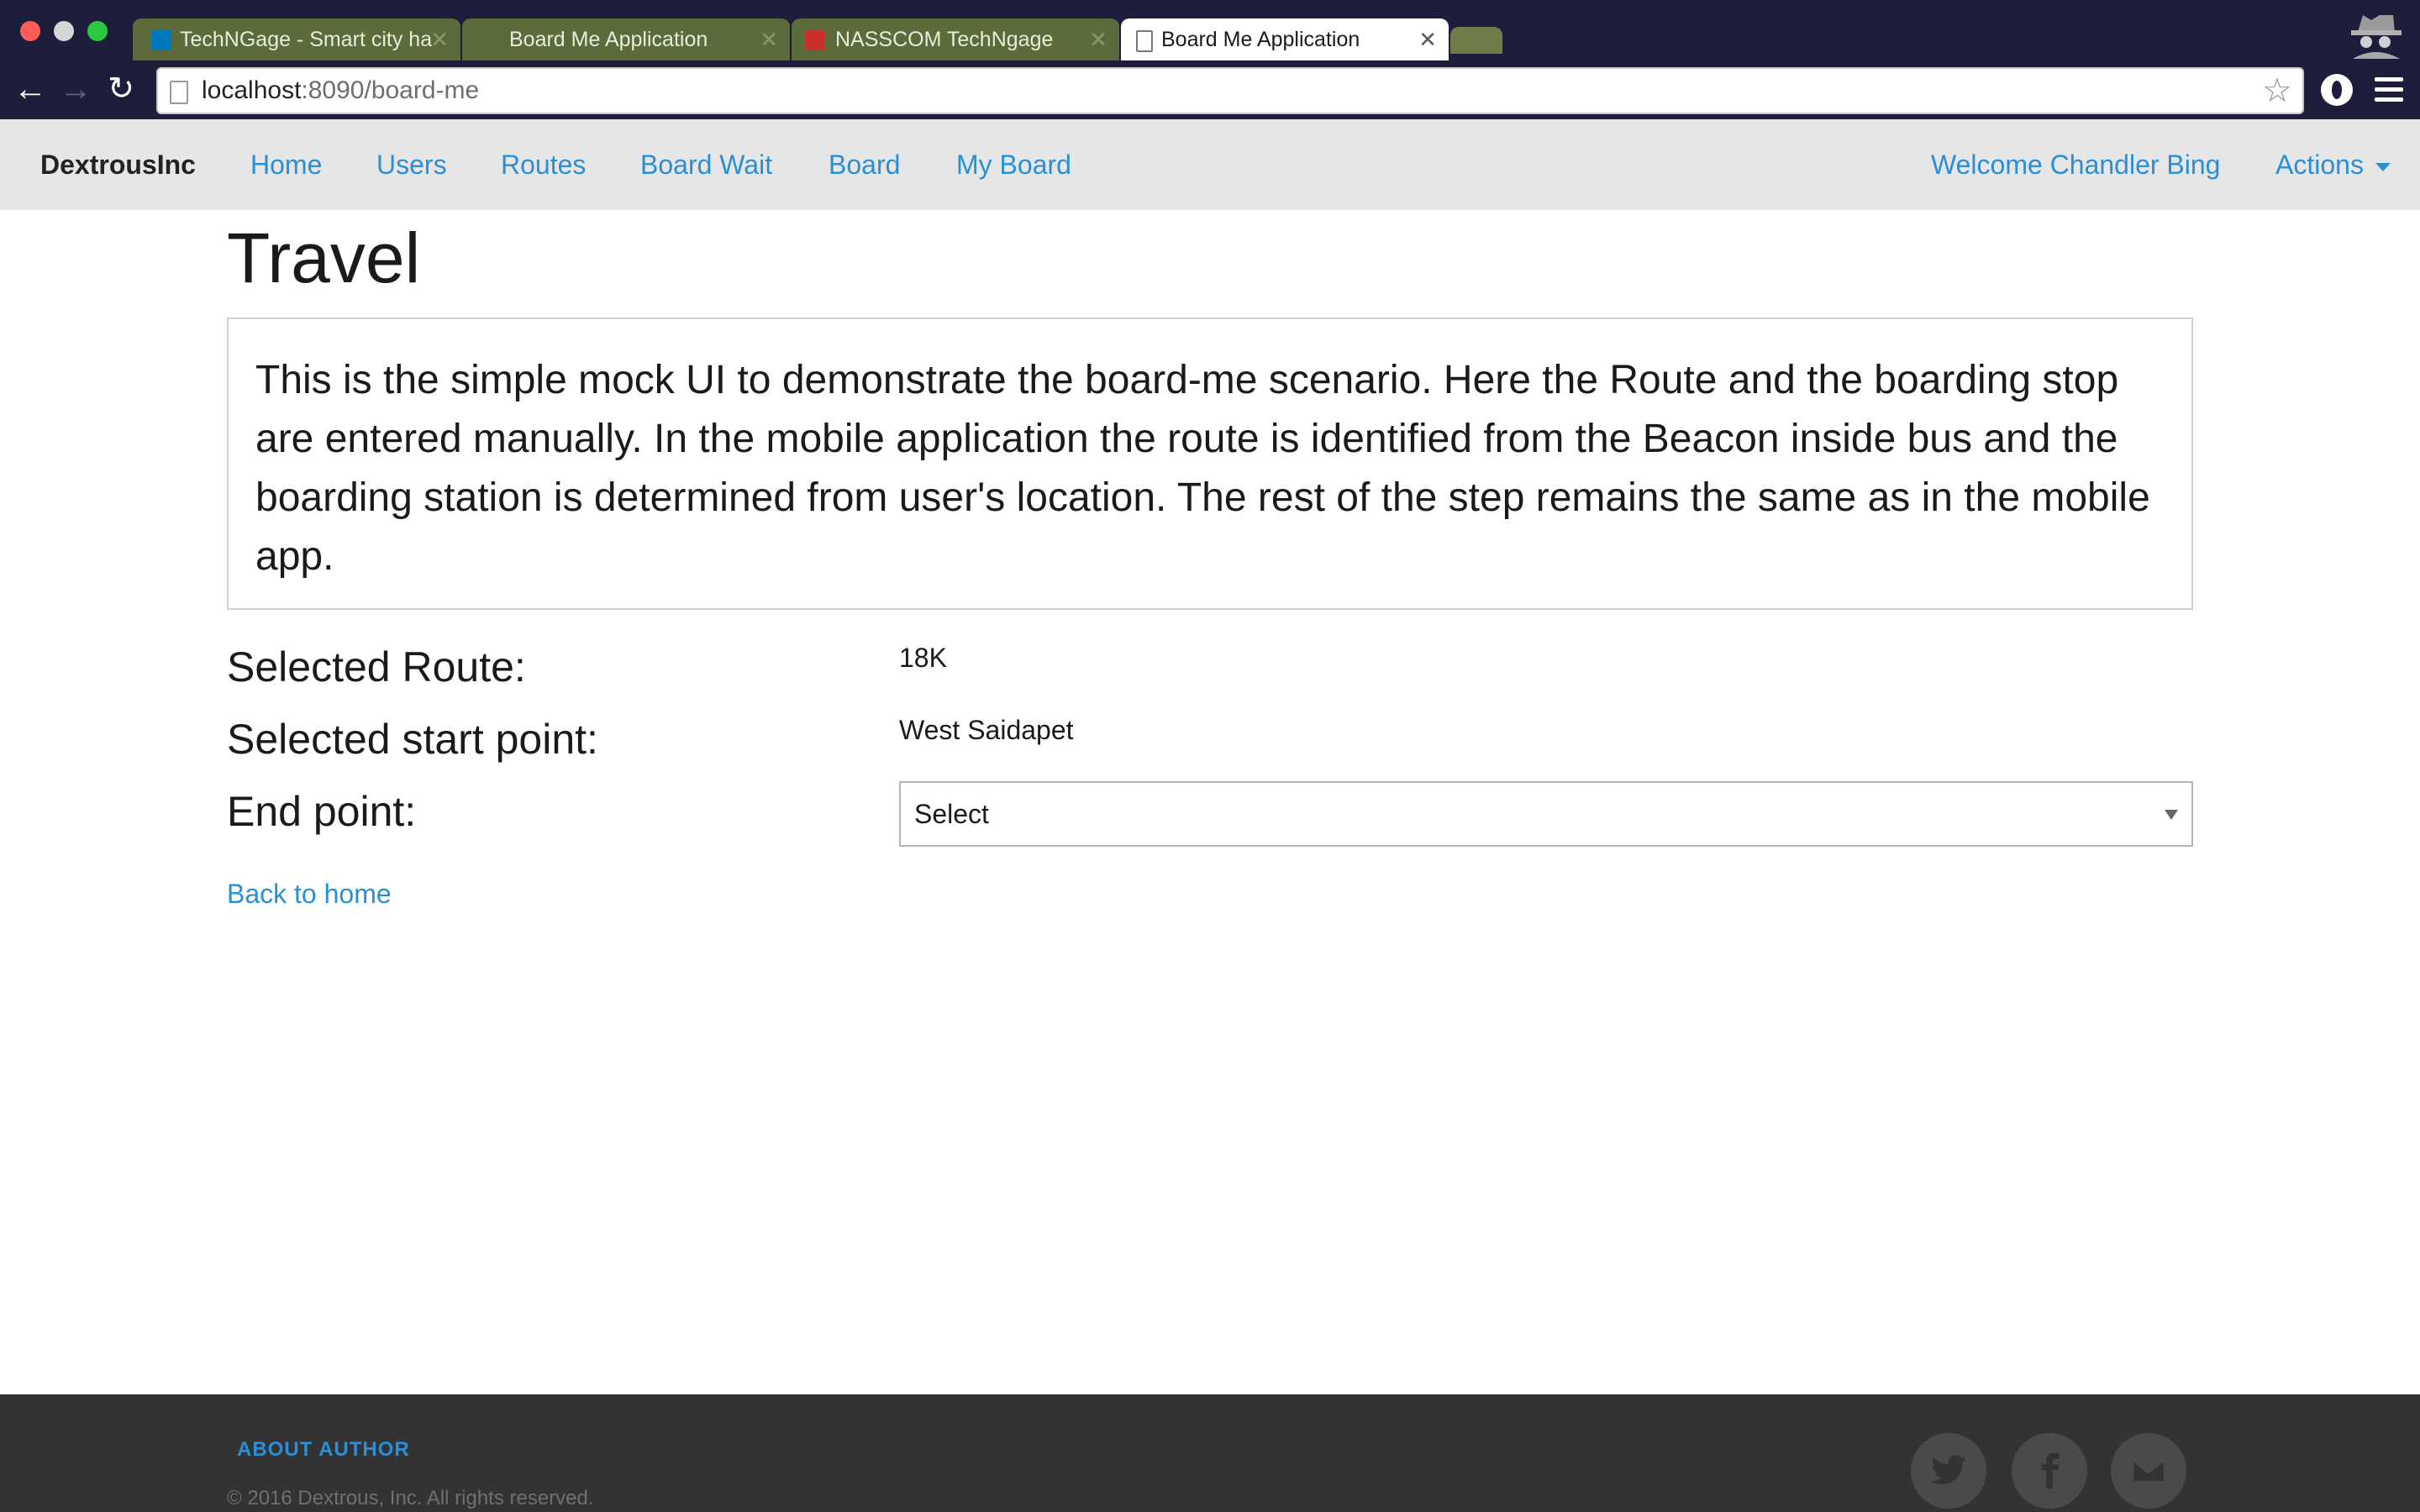 The width and height of the screenshot is (2420, 1512). What do you see at coordinates (376, 666) in the screenshot?
I see `selected-route-label: Selected Route:` at bounding box center [376, 666].